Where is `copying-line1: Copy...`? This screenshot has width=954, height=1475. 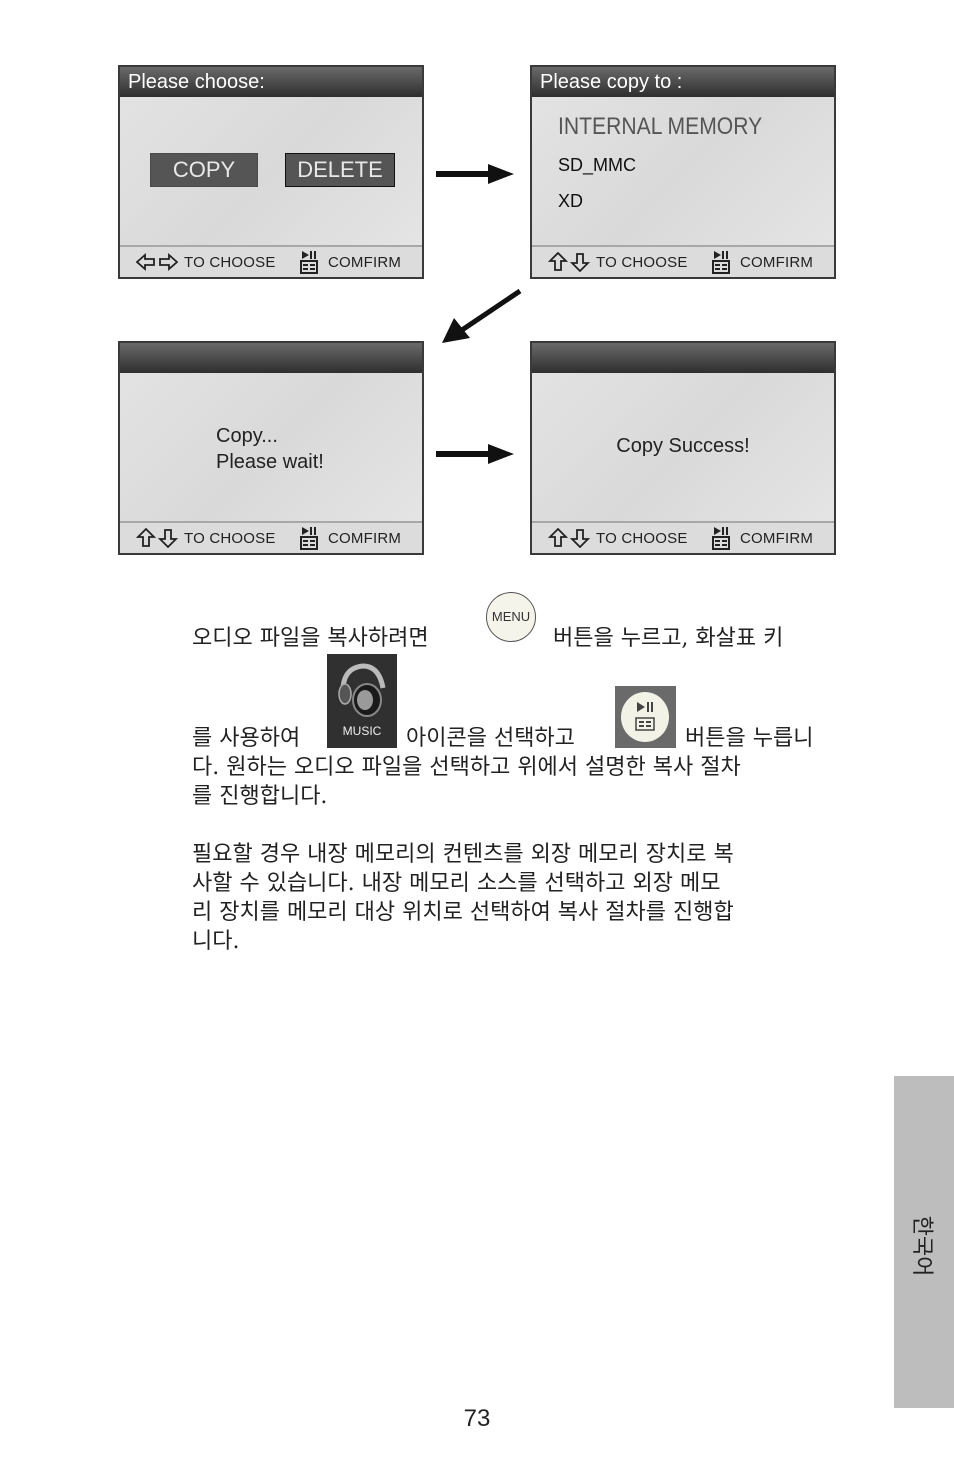 copying-line1: Copy... is located at coordinates (247, 436).